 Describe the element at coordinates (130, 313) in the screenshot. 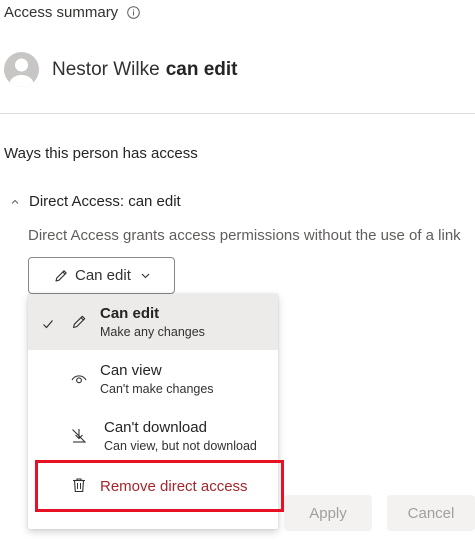

I see `menu-item-title: Can edit` at that location.